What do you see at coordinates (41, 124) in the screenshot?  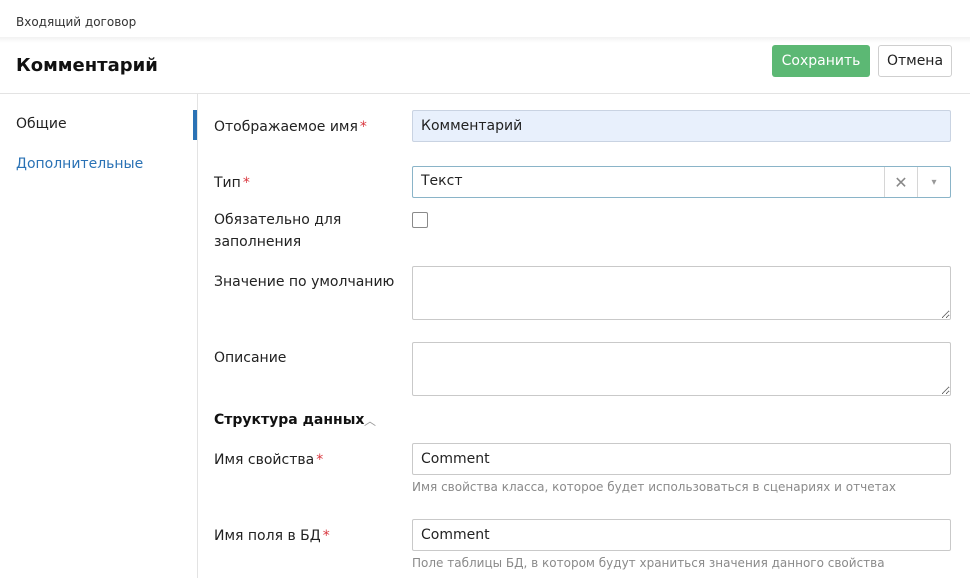 I see `sidebar-item-general: Общие` at bounding box center [41, 124].